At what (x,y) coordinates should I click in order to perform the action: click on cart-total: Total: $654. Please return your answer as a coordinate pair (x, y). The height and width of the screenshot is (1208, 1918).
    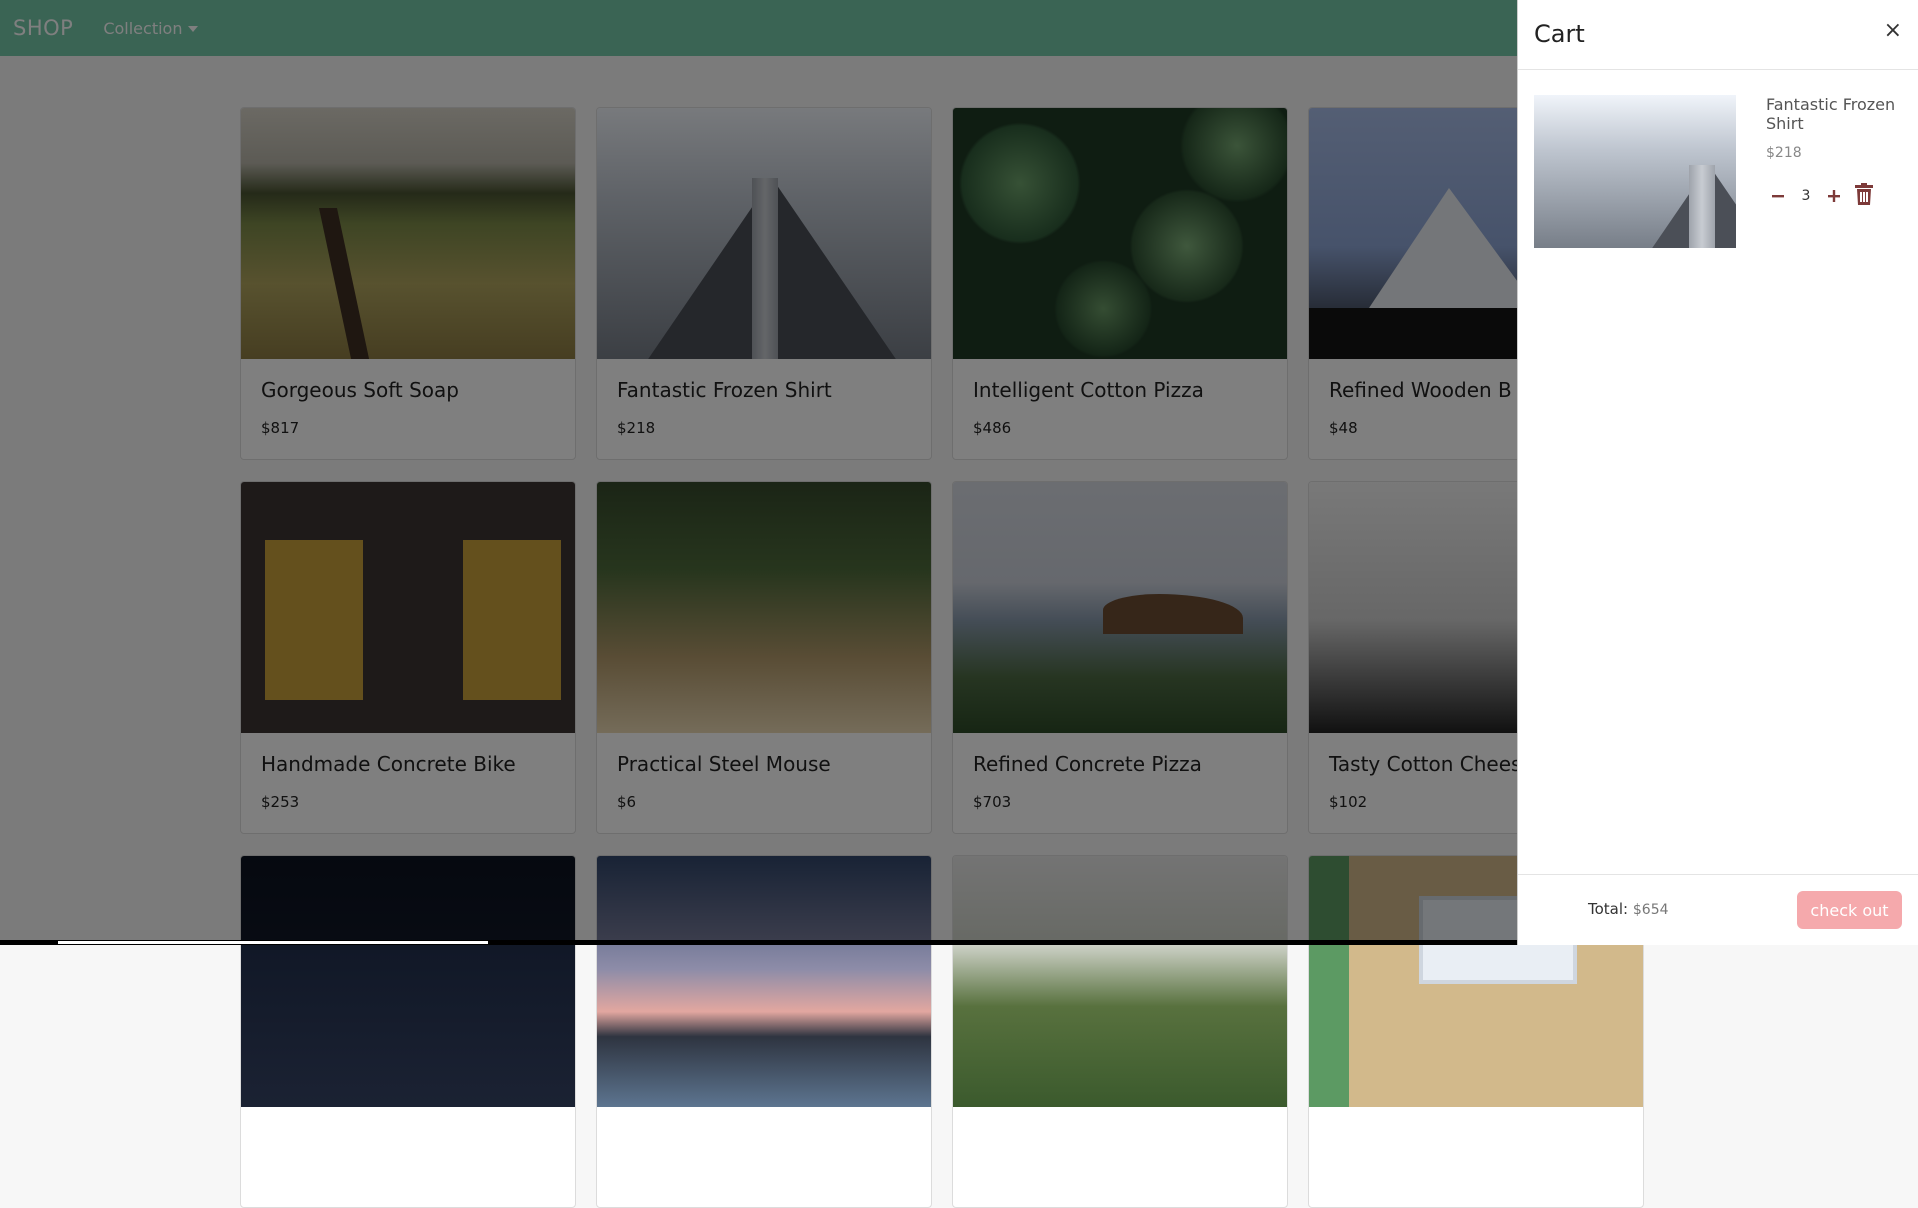
    Looking at the image, I should click on (1628, 909).